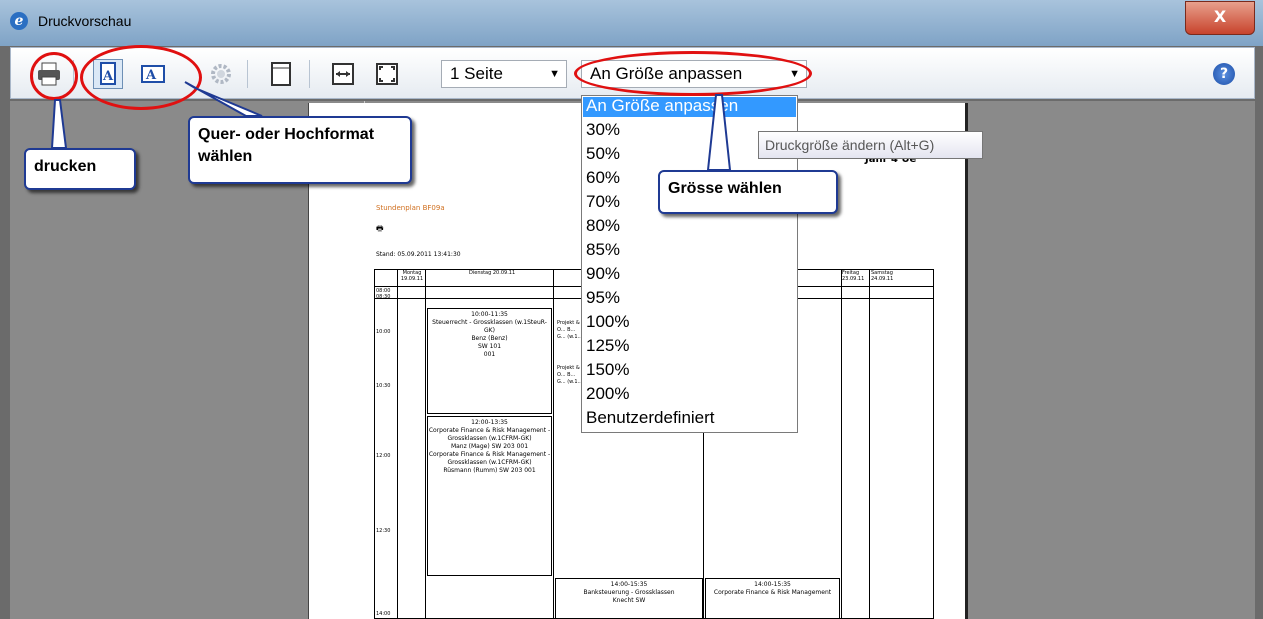 Image resolution: width=1263 pixels, height=619 pixels. I want to click on callout-print: drucken, so click(80, 169).